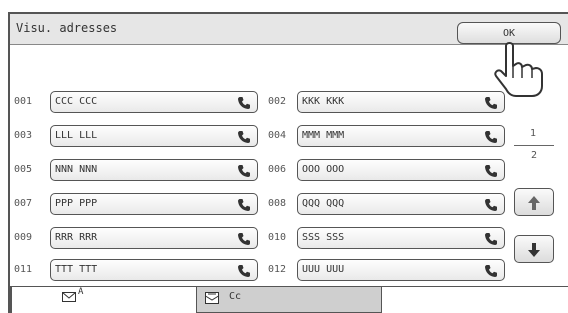 This screenshot has height=313, width=568. Describe the element at coordinates (23, 203) in the screenshot. I see `address-number: 007` at that location.